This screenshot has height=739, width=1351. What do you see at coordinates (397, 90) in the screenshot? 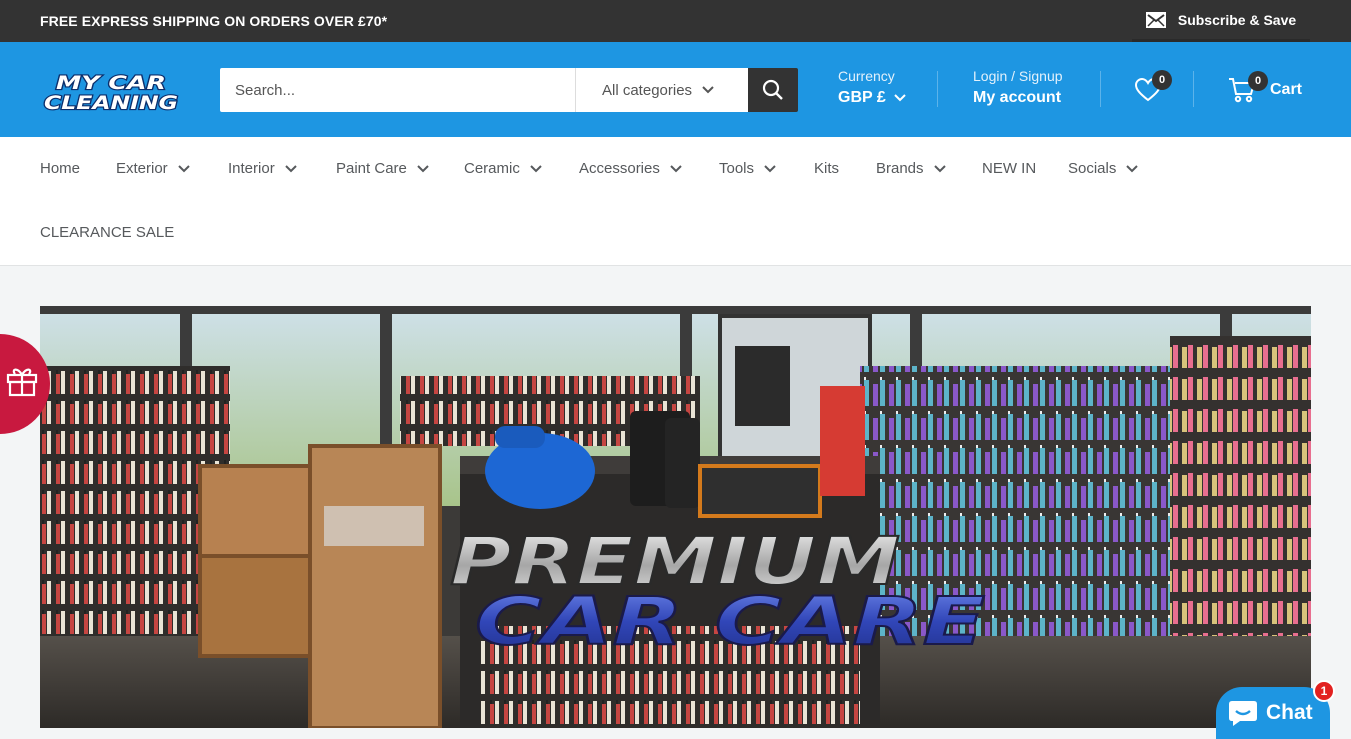
I see `search-input` at bounding box center [397, 90].